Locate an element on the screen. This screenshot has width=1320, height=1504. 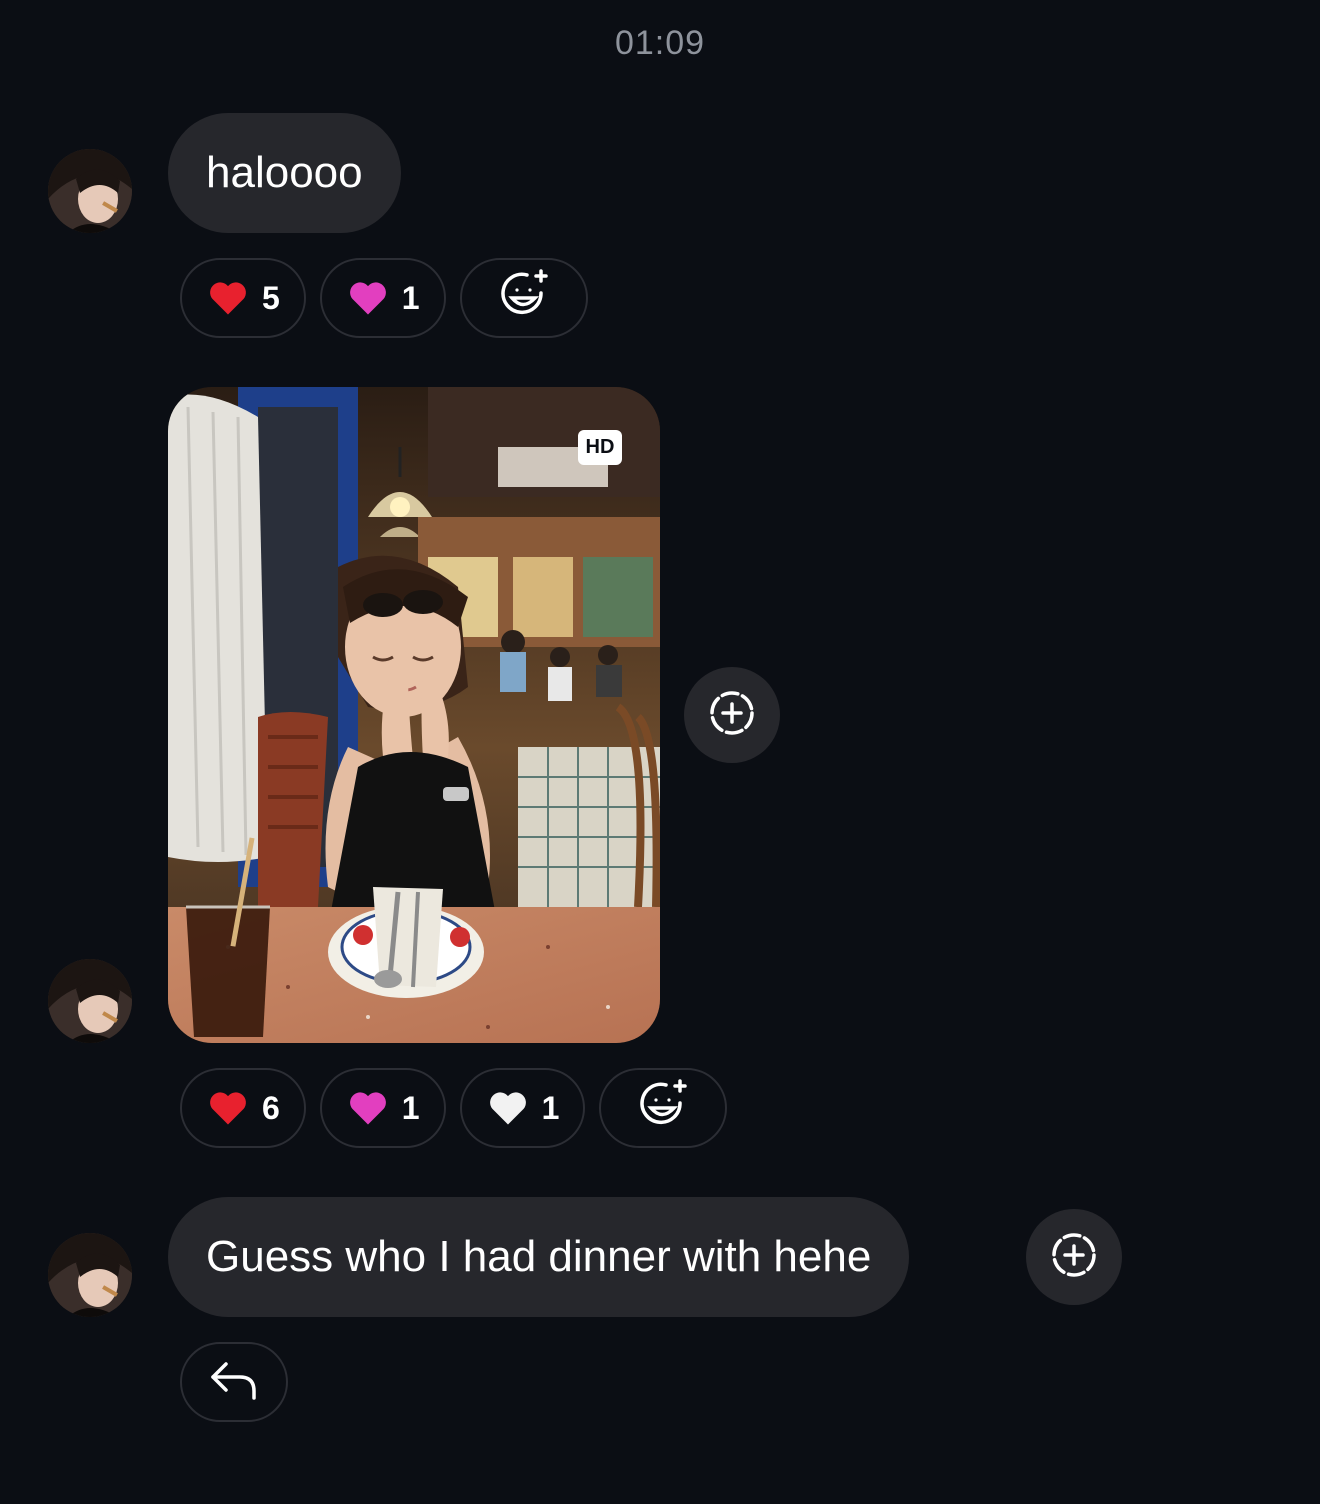
message-timestamp: 01:09 is located at coordinates (660, 43).